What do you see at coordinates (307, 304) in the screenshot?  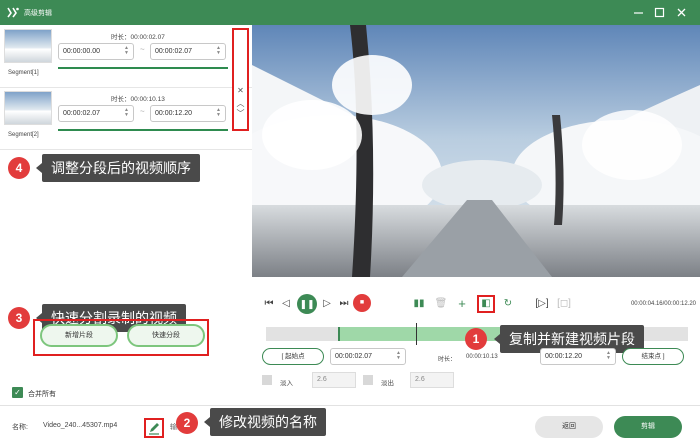 I see `play-pause-icon: ❚❚` at bounding box center [307, 304].